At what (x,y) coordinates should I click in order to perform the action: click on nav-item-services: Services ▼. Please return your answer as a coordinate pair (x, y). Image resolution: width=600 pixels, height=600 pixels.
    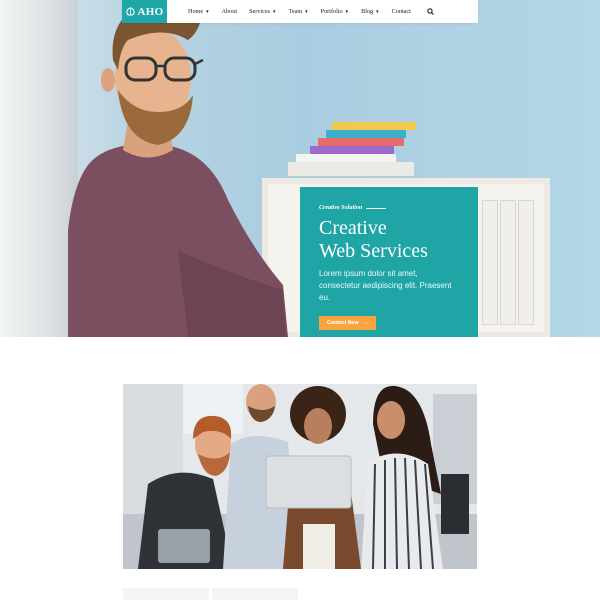
    Looking at the image, I should click on (262, 11).